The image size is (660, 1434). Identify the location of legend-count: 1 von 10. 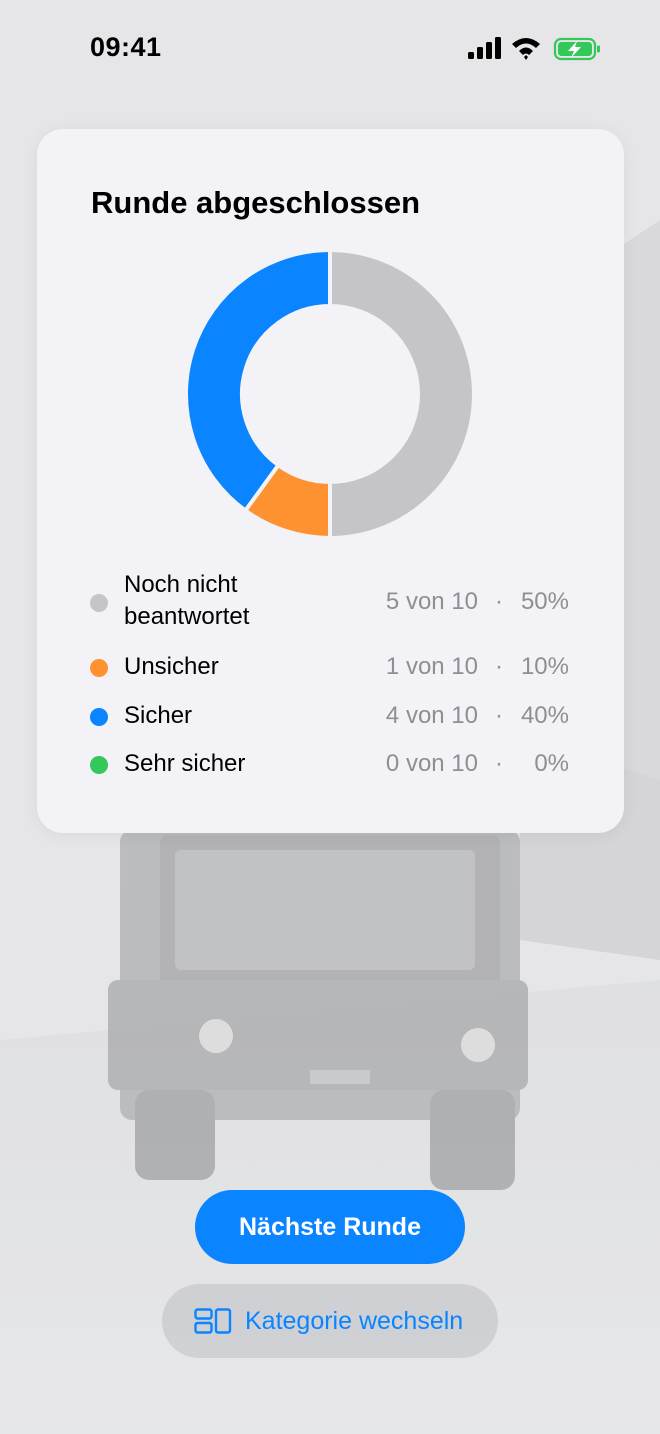
(431, 666).